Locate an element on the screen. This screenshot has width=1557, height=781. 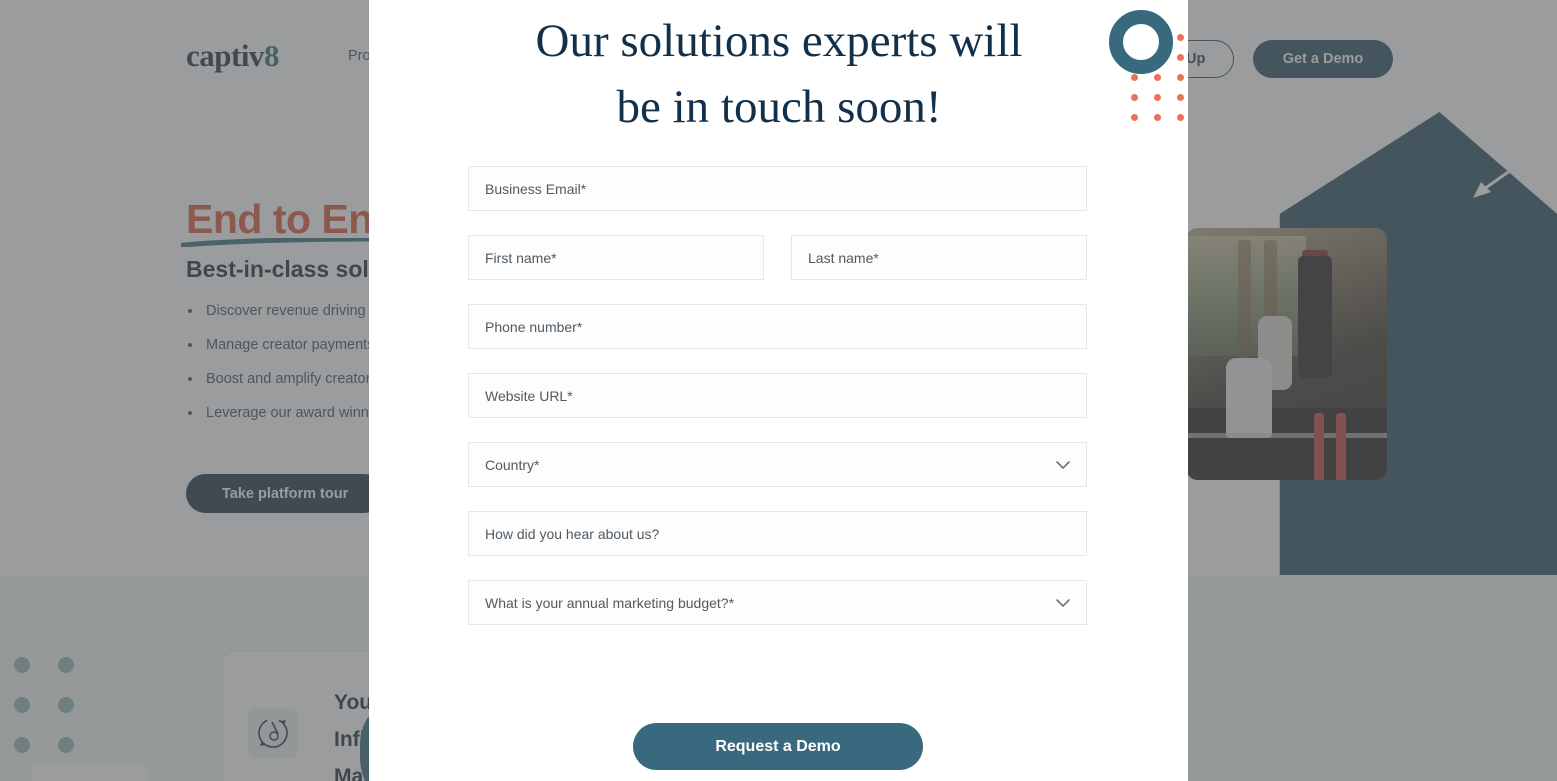
how-did-you-hear-field: How did you hear about us? is located at coordinates (777, 533).